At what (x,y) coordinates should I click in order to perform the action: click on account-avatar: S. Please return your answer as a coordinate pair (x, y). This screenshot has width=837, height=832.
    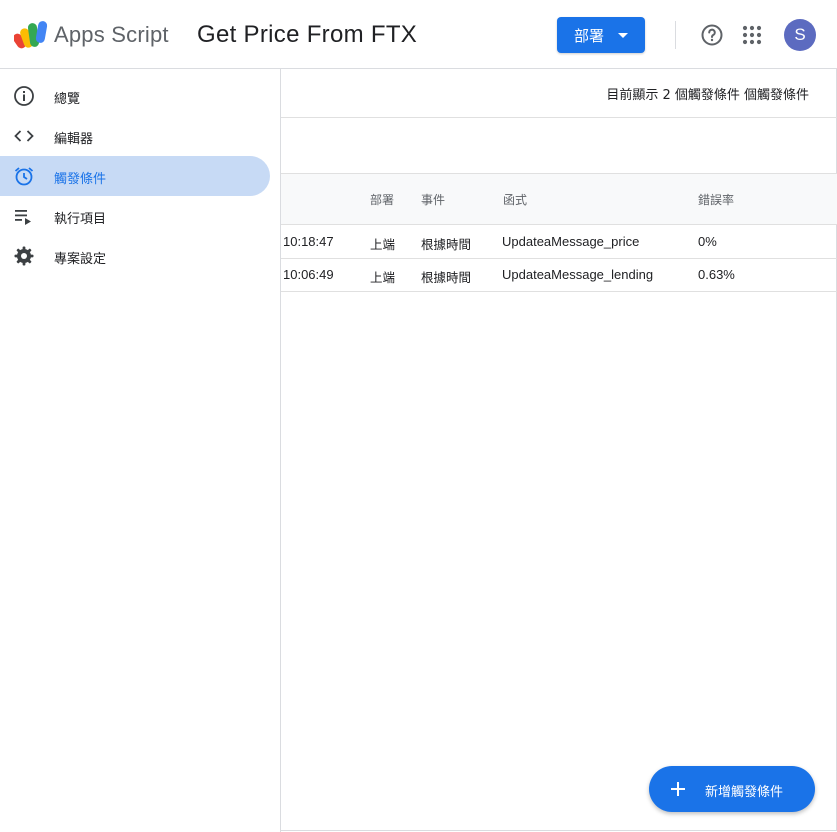
    Looking at the image, I should click on (800, 35).